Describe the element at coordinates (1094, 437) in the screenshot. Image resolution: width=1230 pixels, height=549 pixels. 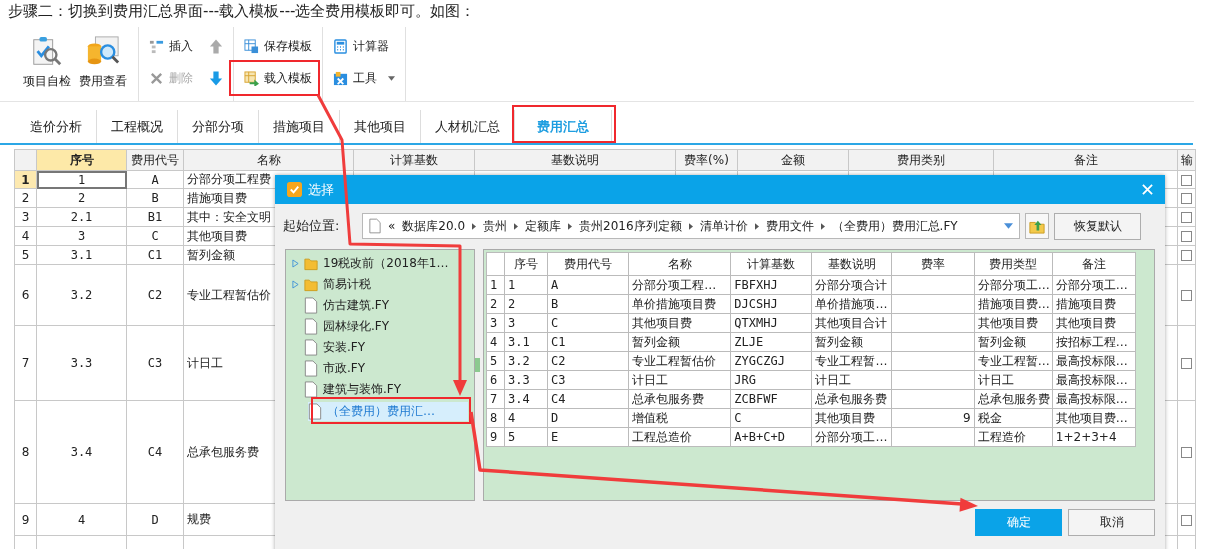
I see `table-cell: 1+2+3+4` at that location.